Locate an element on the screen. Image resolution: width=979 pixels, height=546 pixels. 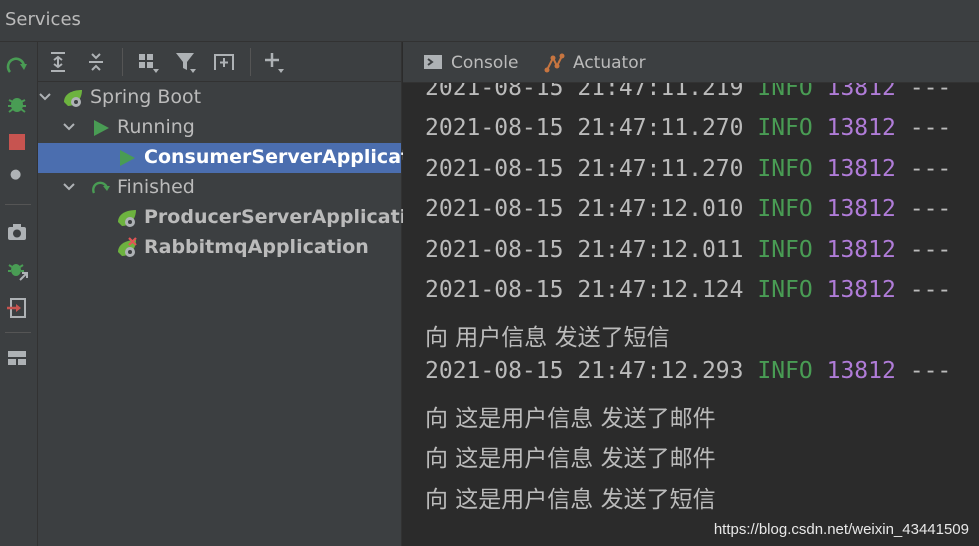
tree-node-consumer-server-application: ConsumerServerApplication is located at coordinates (240, 158).